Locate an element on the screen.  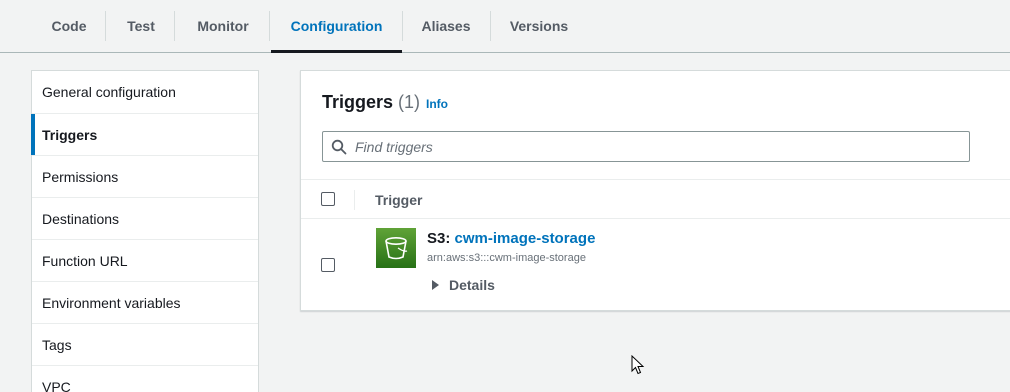
search-icon is located at coordinates (339, 147).